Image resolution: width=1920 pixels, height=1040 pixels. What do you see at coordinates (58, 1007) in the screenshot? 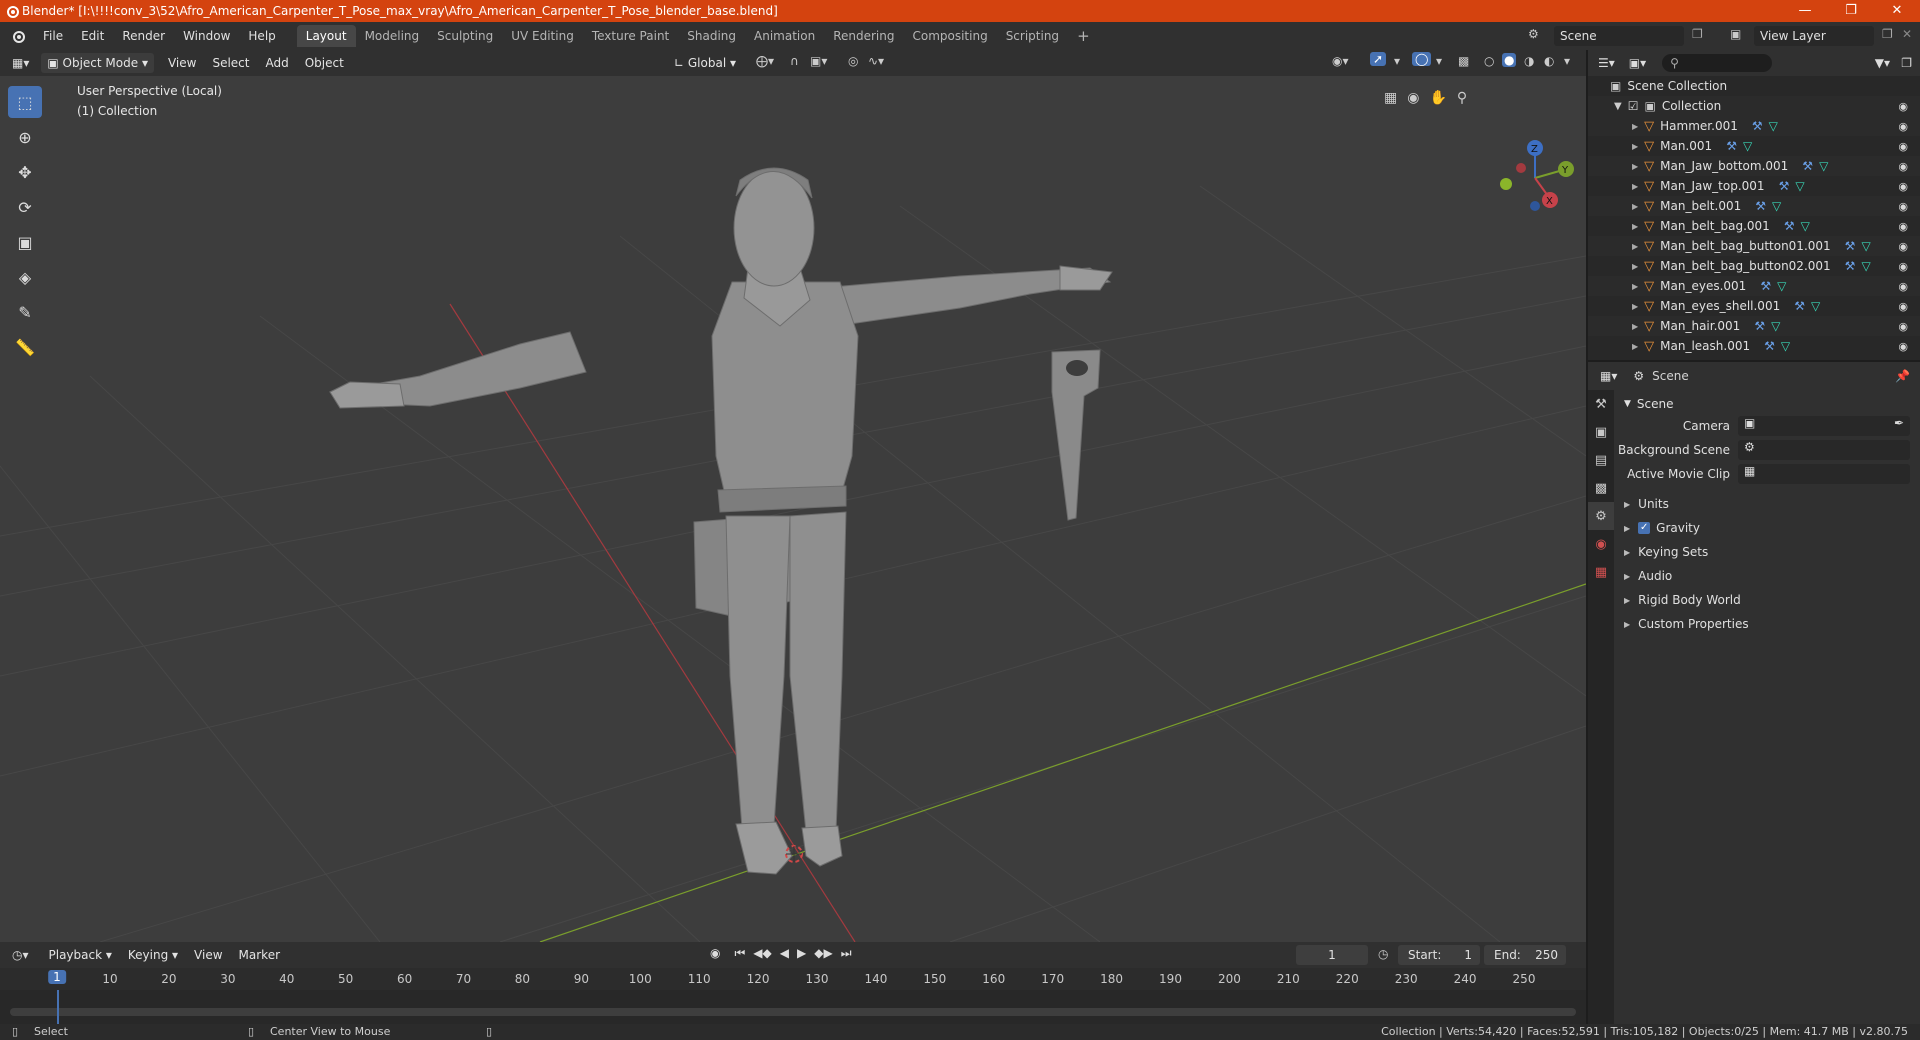
I see `playhead-line` at bounding box center [58, 1007].